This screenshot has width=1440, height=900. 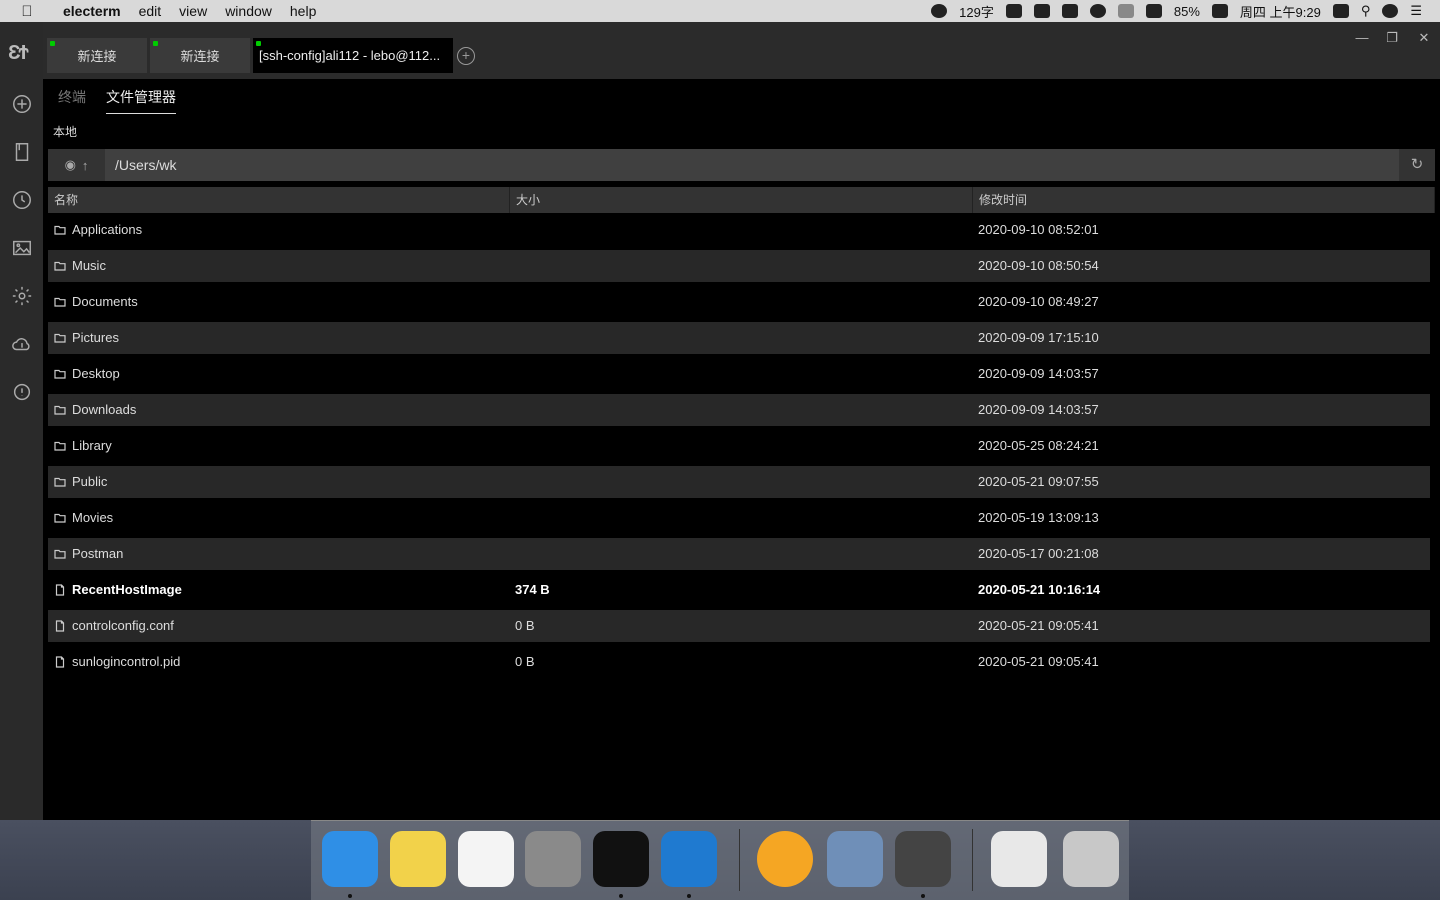 What do you see at coordinates (279, 626) in the screenshot?
I see `file-name-cell: controlconfig.conf` at bounding box center [279, 626].